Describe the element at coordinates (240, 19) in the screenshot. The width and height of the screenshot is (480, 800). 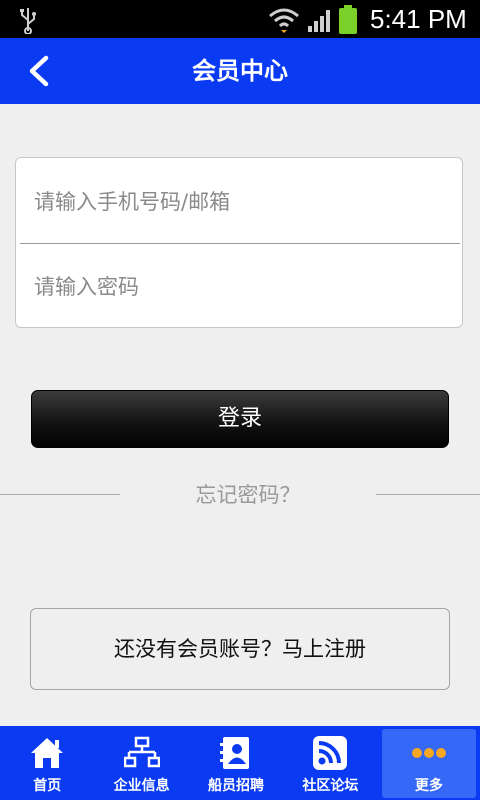
I see `status-bar: 5:41 PM` at that location.